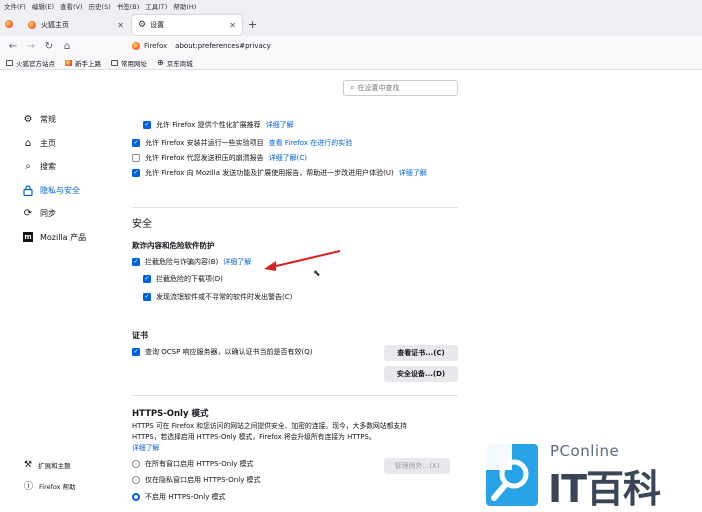 The image size is (702, 512). Describe the element at coordinates (63, 237) in the screenshot. I see `sidebar-item-label: Mozilla 产品` at that location.